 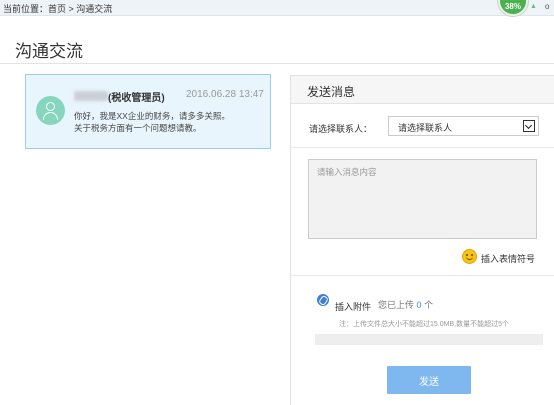 What do you see at coordinates (50, 110) in the screenshot?
I see `user-avatar-icon` at bounding box center [50, 110].